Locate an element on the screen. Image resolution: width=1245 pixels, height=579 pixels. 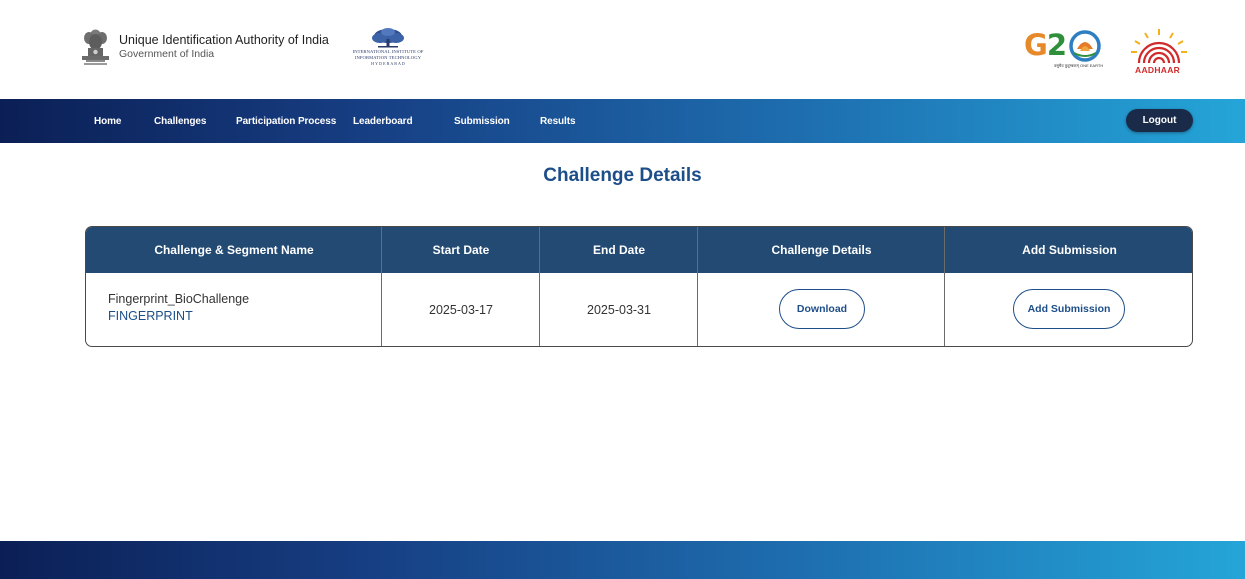
column-header-start-date: Start Date is located at coordinates (461, 250).